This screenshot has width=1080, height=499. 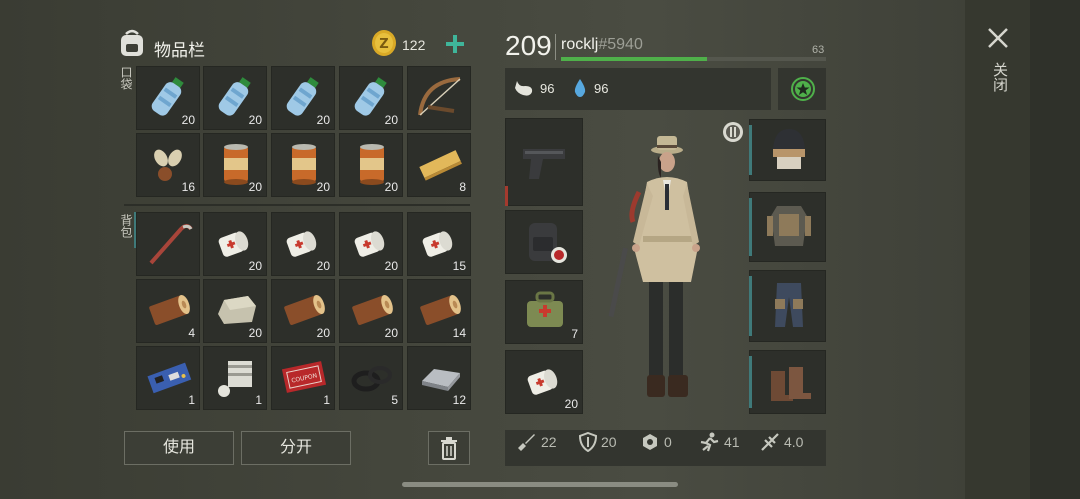 What do you see at coordinates (818, 50) in the screenshot?
I see `xp-value: 63` at bounding box center [818, 50].